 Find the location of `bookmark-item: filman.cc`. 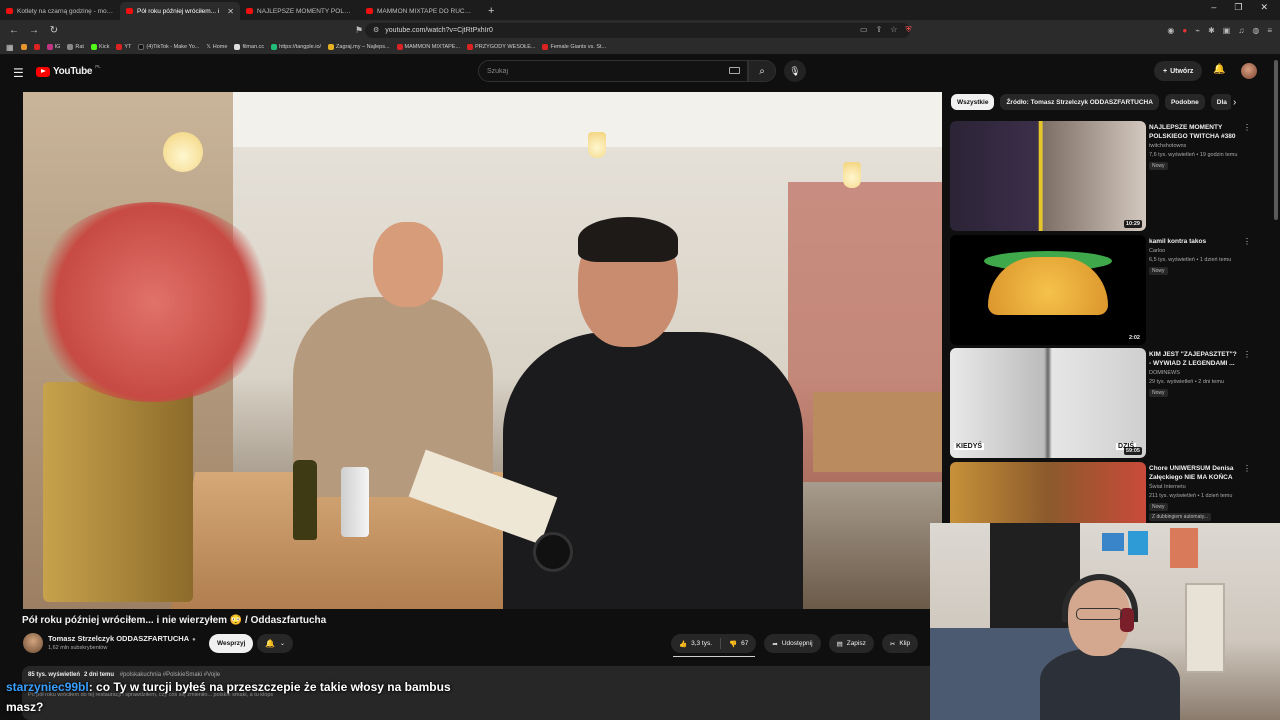

bookmark-item: filman.cc is located at coordinates (249, 47).